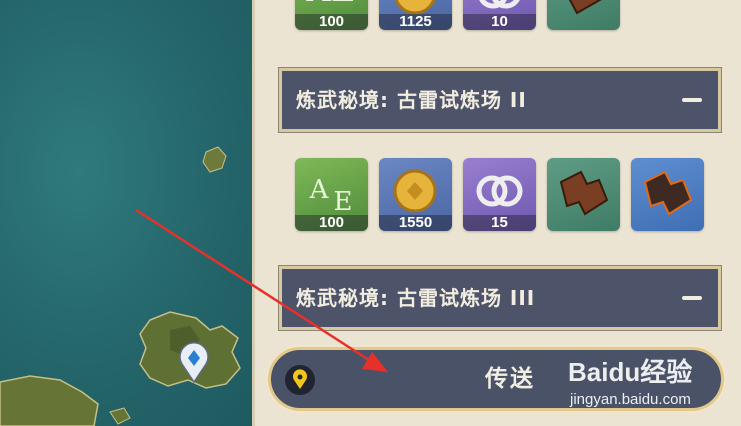  I want to click on watermark: Baidu经验 jingyan.baidu.com, so click(630, 380).